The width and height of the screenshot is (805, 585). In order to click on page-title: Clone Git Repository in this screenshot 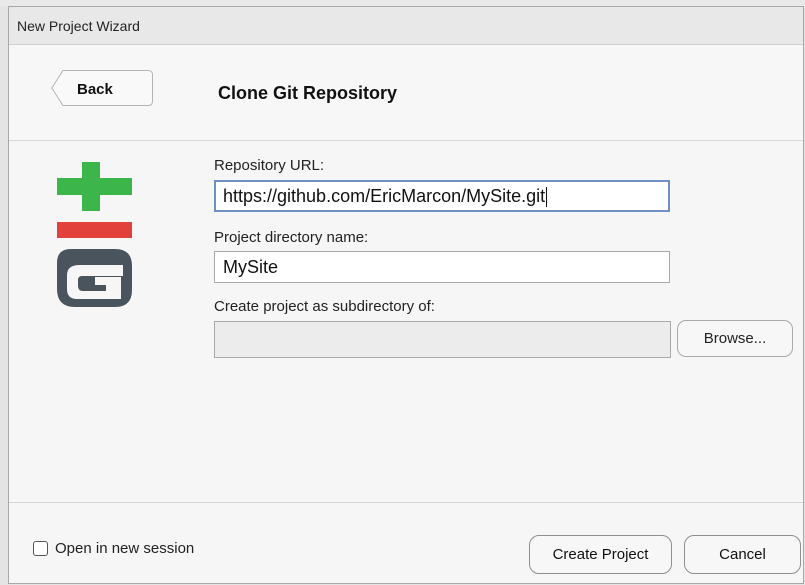, I will do `click(308, 93)`.